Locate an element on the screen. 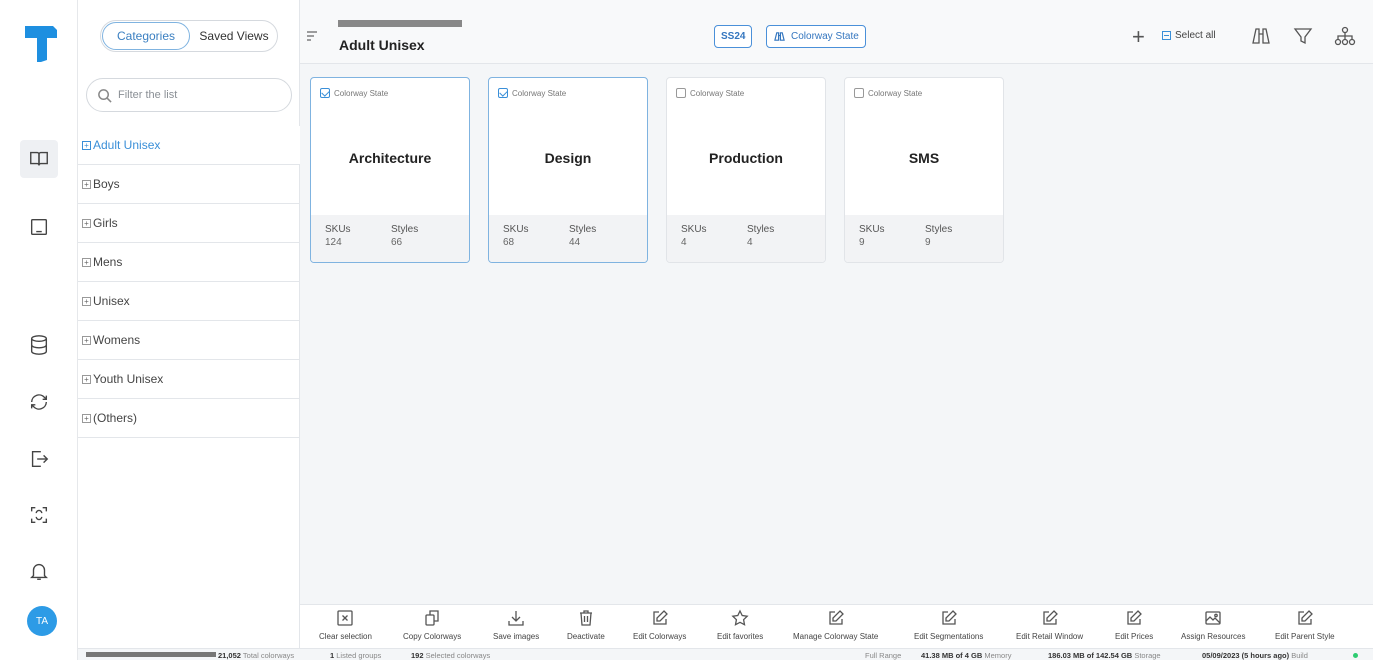 Image resolution: width=1373 pixels, height=660 pixels. binoculars-icon is located at coordinates (1261, 36).